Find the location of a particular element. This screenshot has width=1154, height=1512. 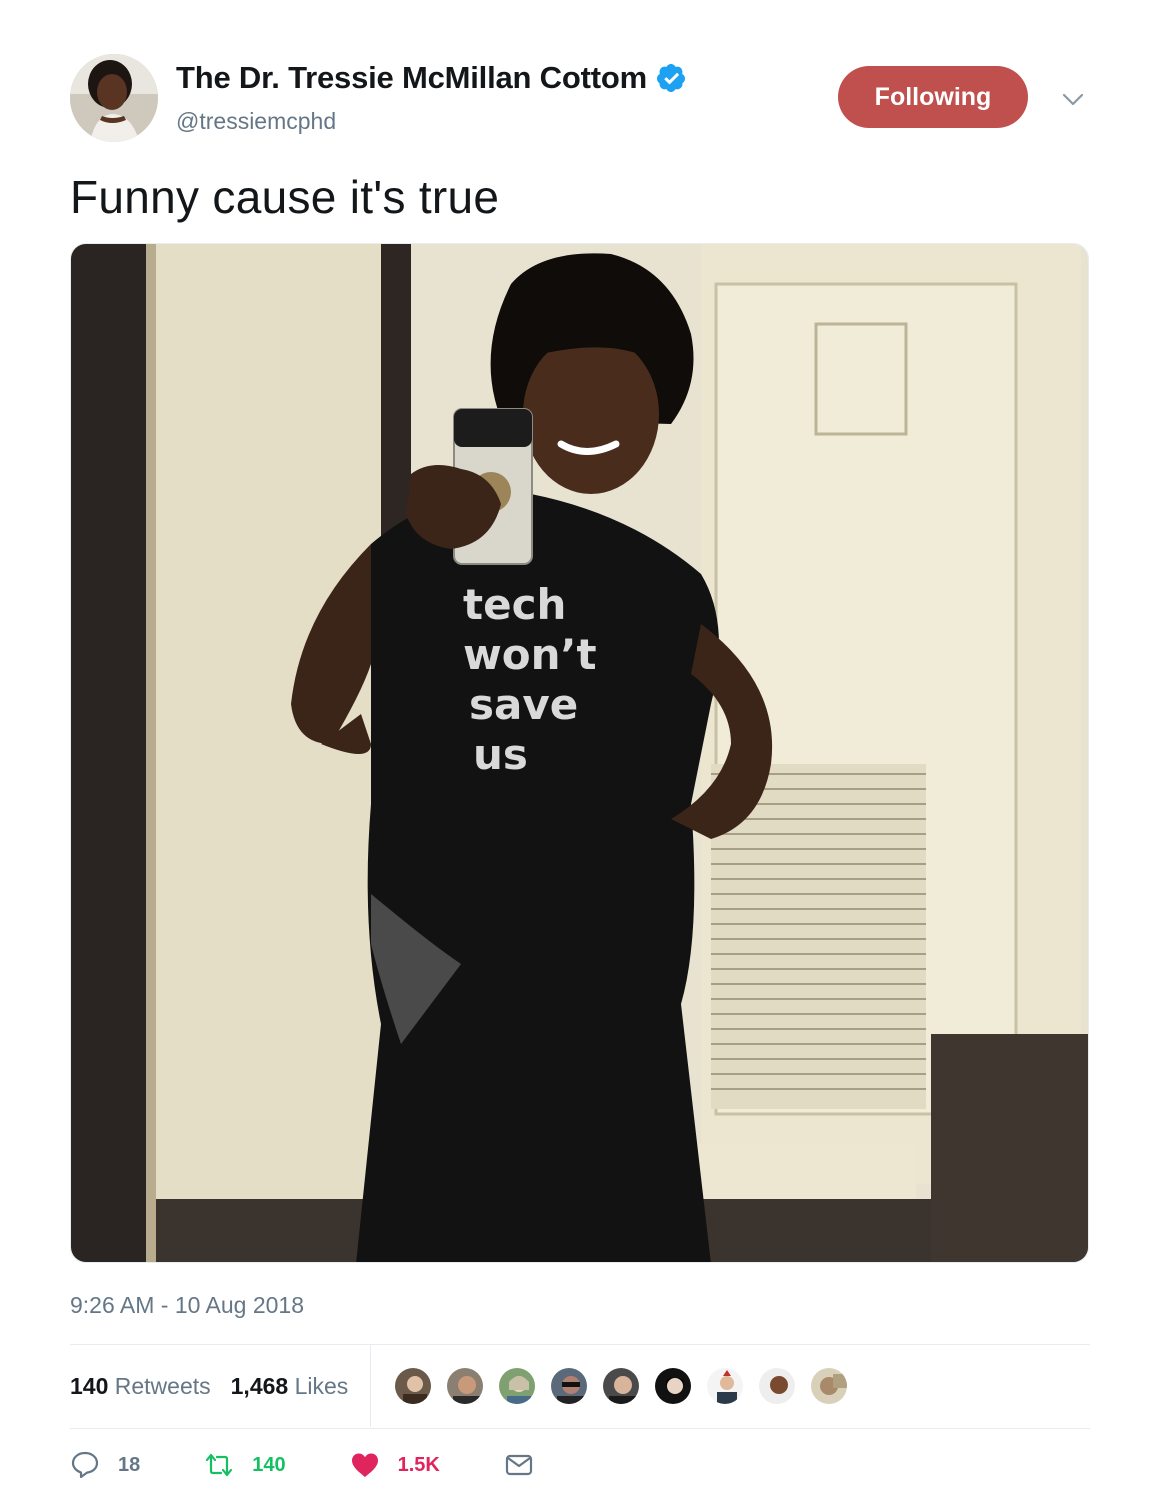

likes-count: 1,468 is located at coordinates (259, 1385).